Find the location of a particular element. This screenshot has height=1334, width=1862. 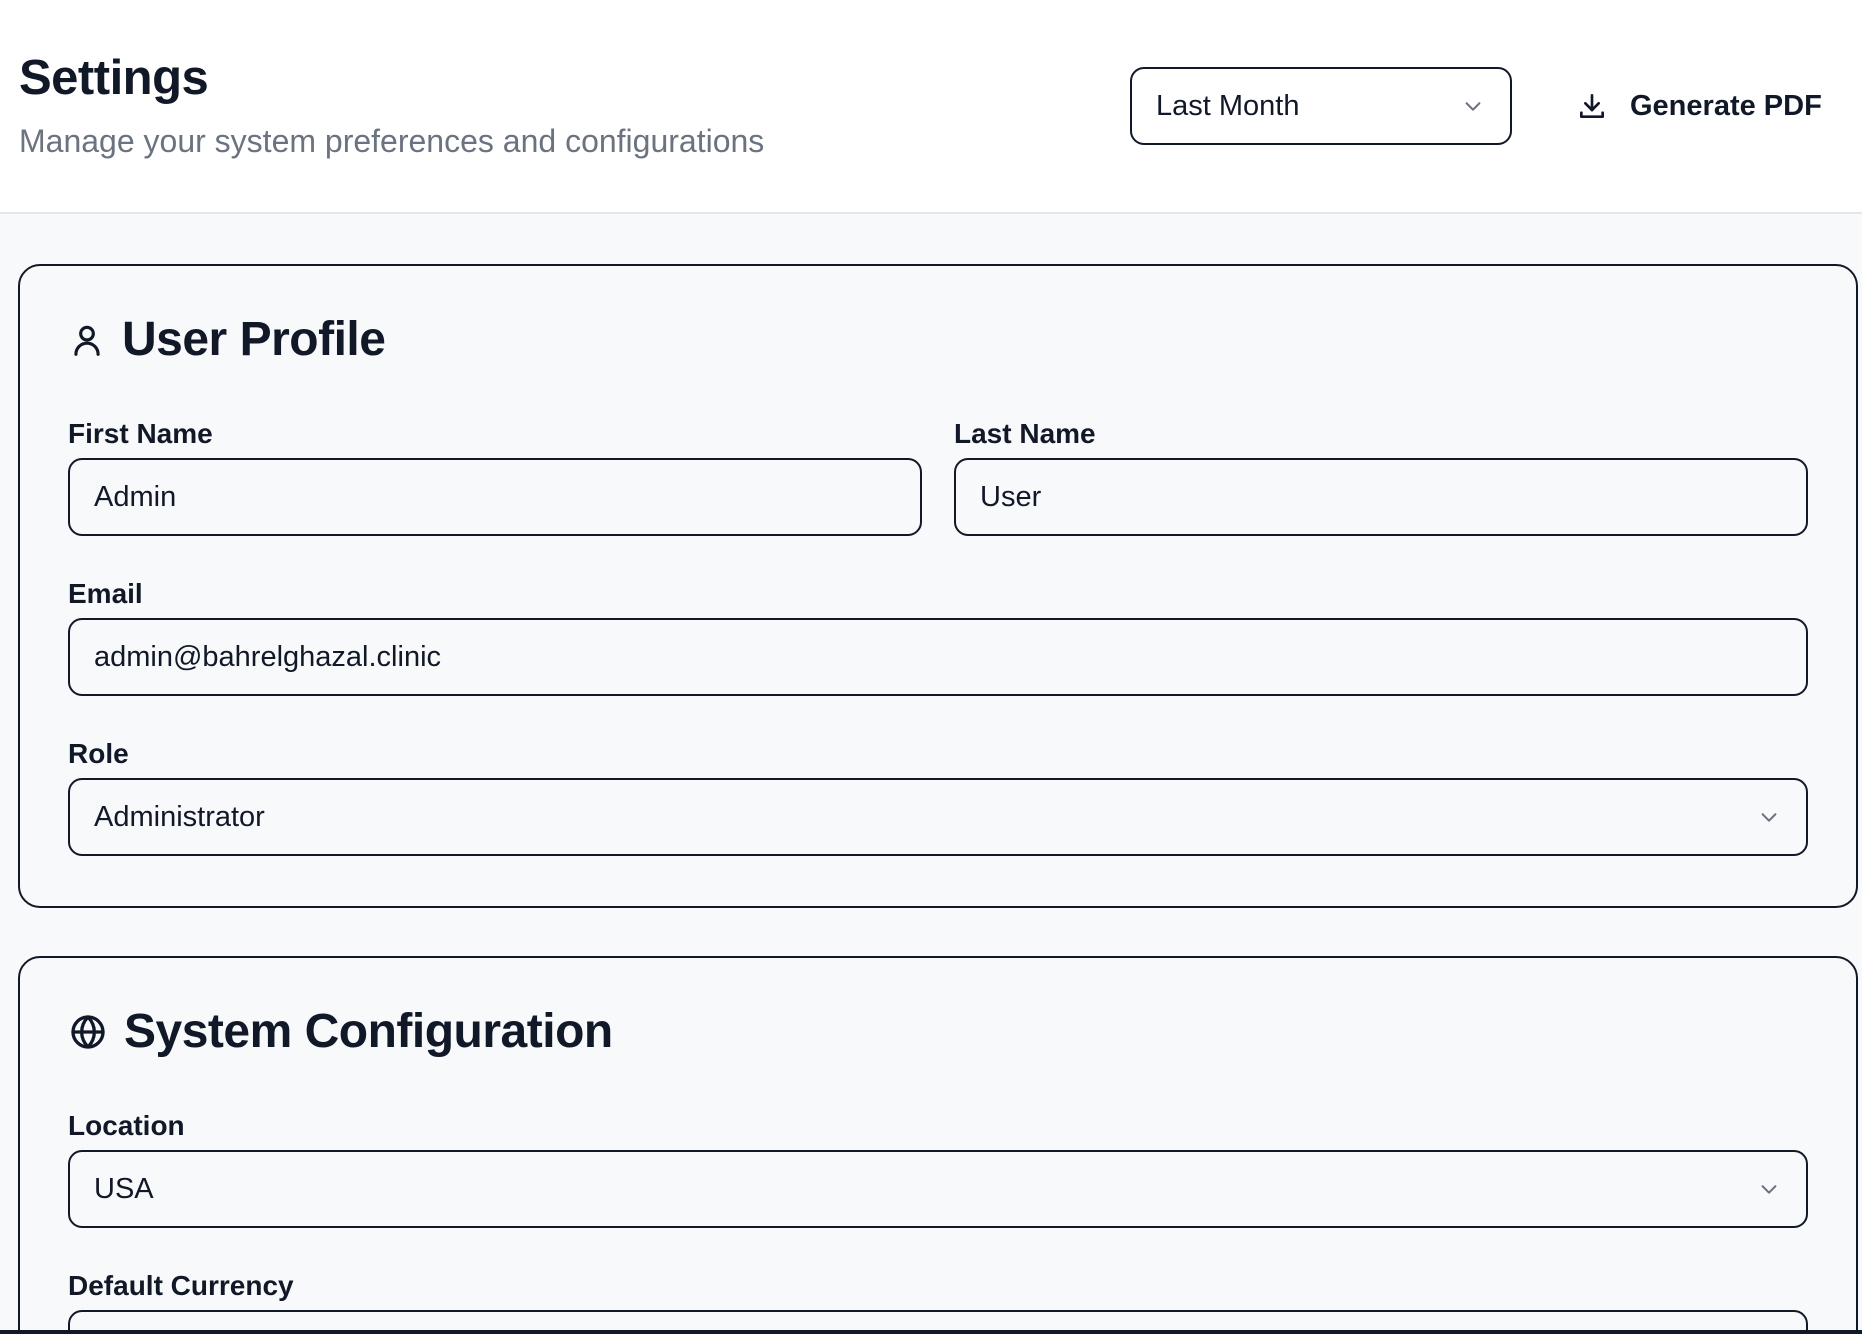

role-value: Administrator is located at coordinates (179, 816).